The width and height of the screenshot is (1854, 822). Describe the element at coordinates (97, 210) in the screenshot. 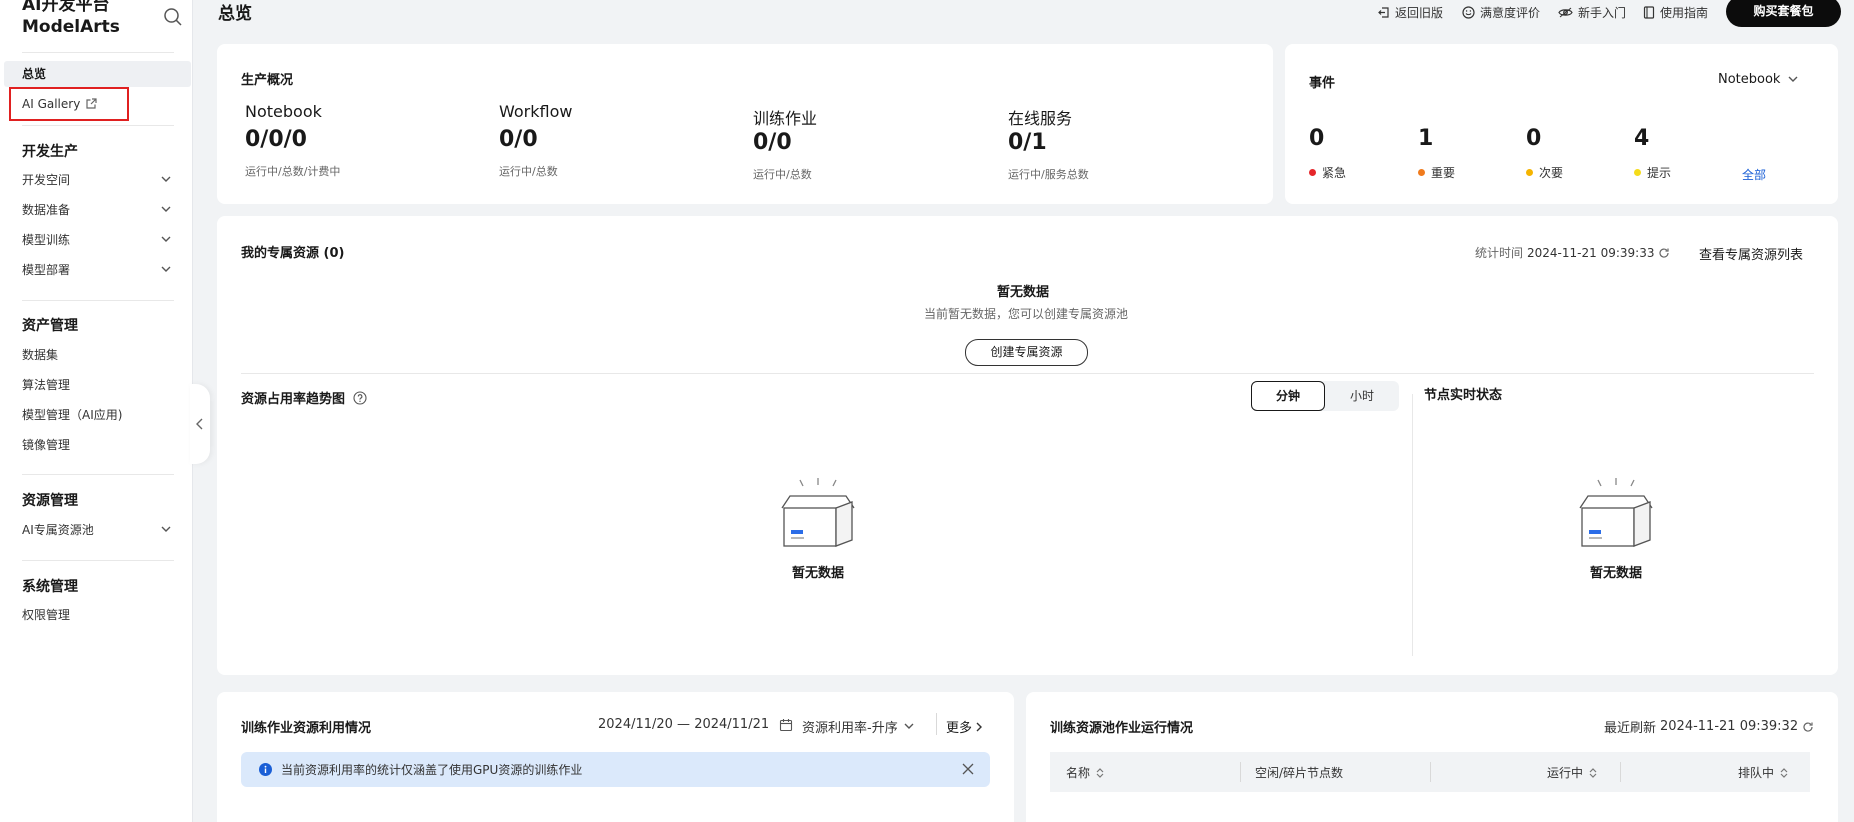

I see `sidebar-item-data-prep: 数据准备` at that location.